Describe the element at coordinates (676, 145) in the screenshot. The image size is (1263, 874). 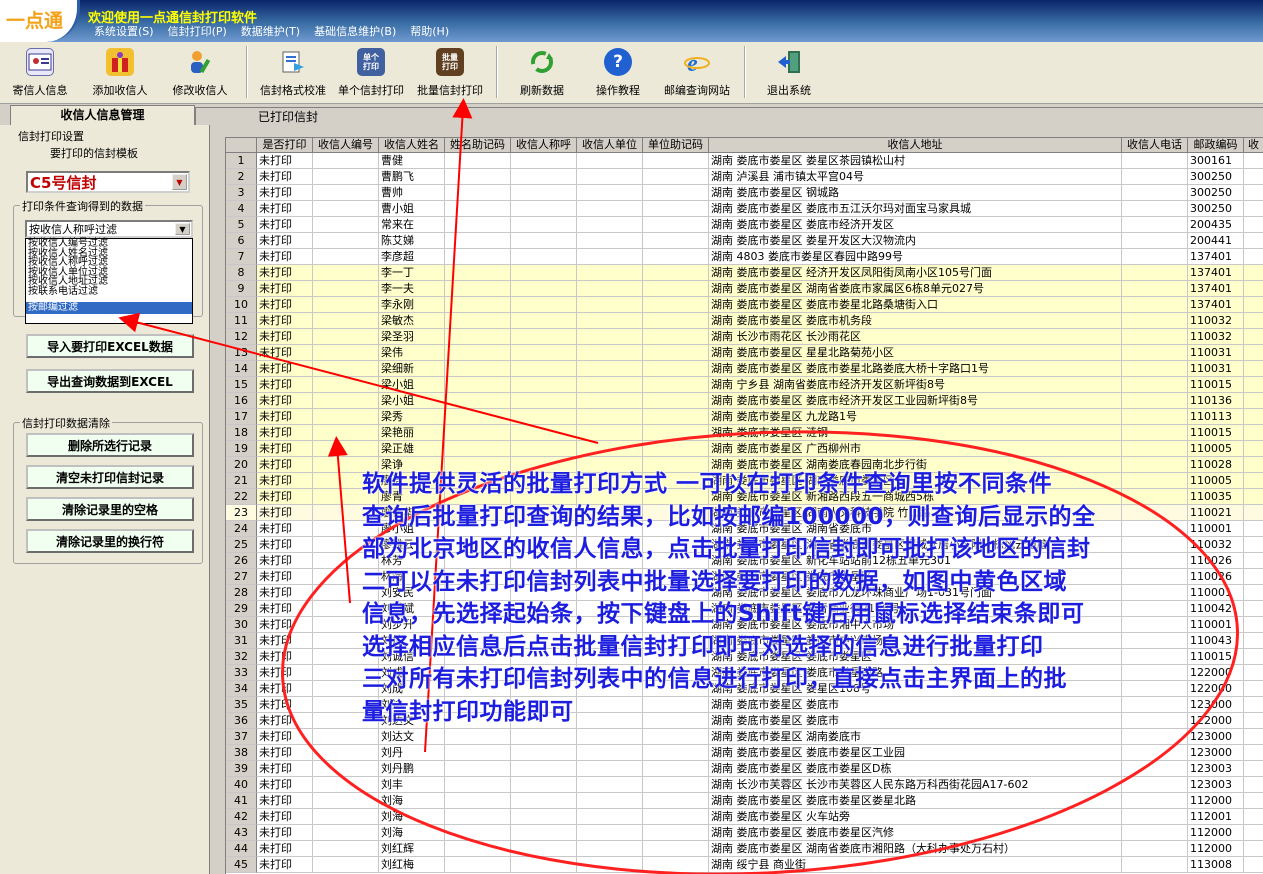
I see `column-header: 单位助记码` at that location.